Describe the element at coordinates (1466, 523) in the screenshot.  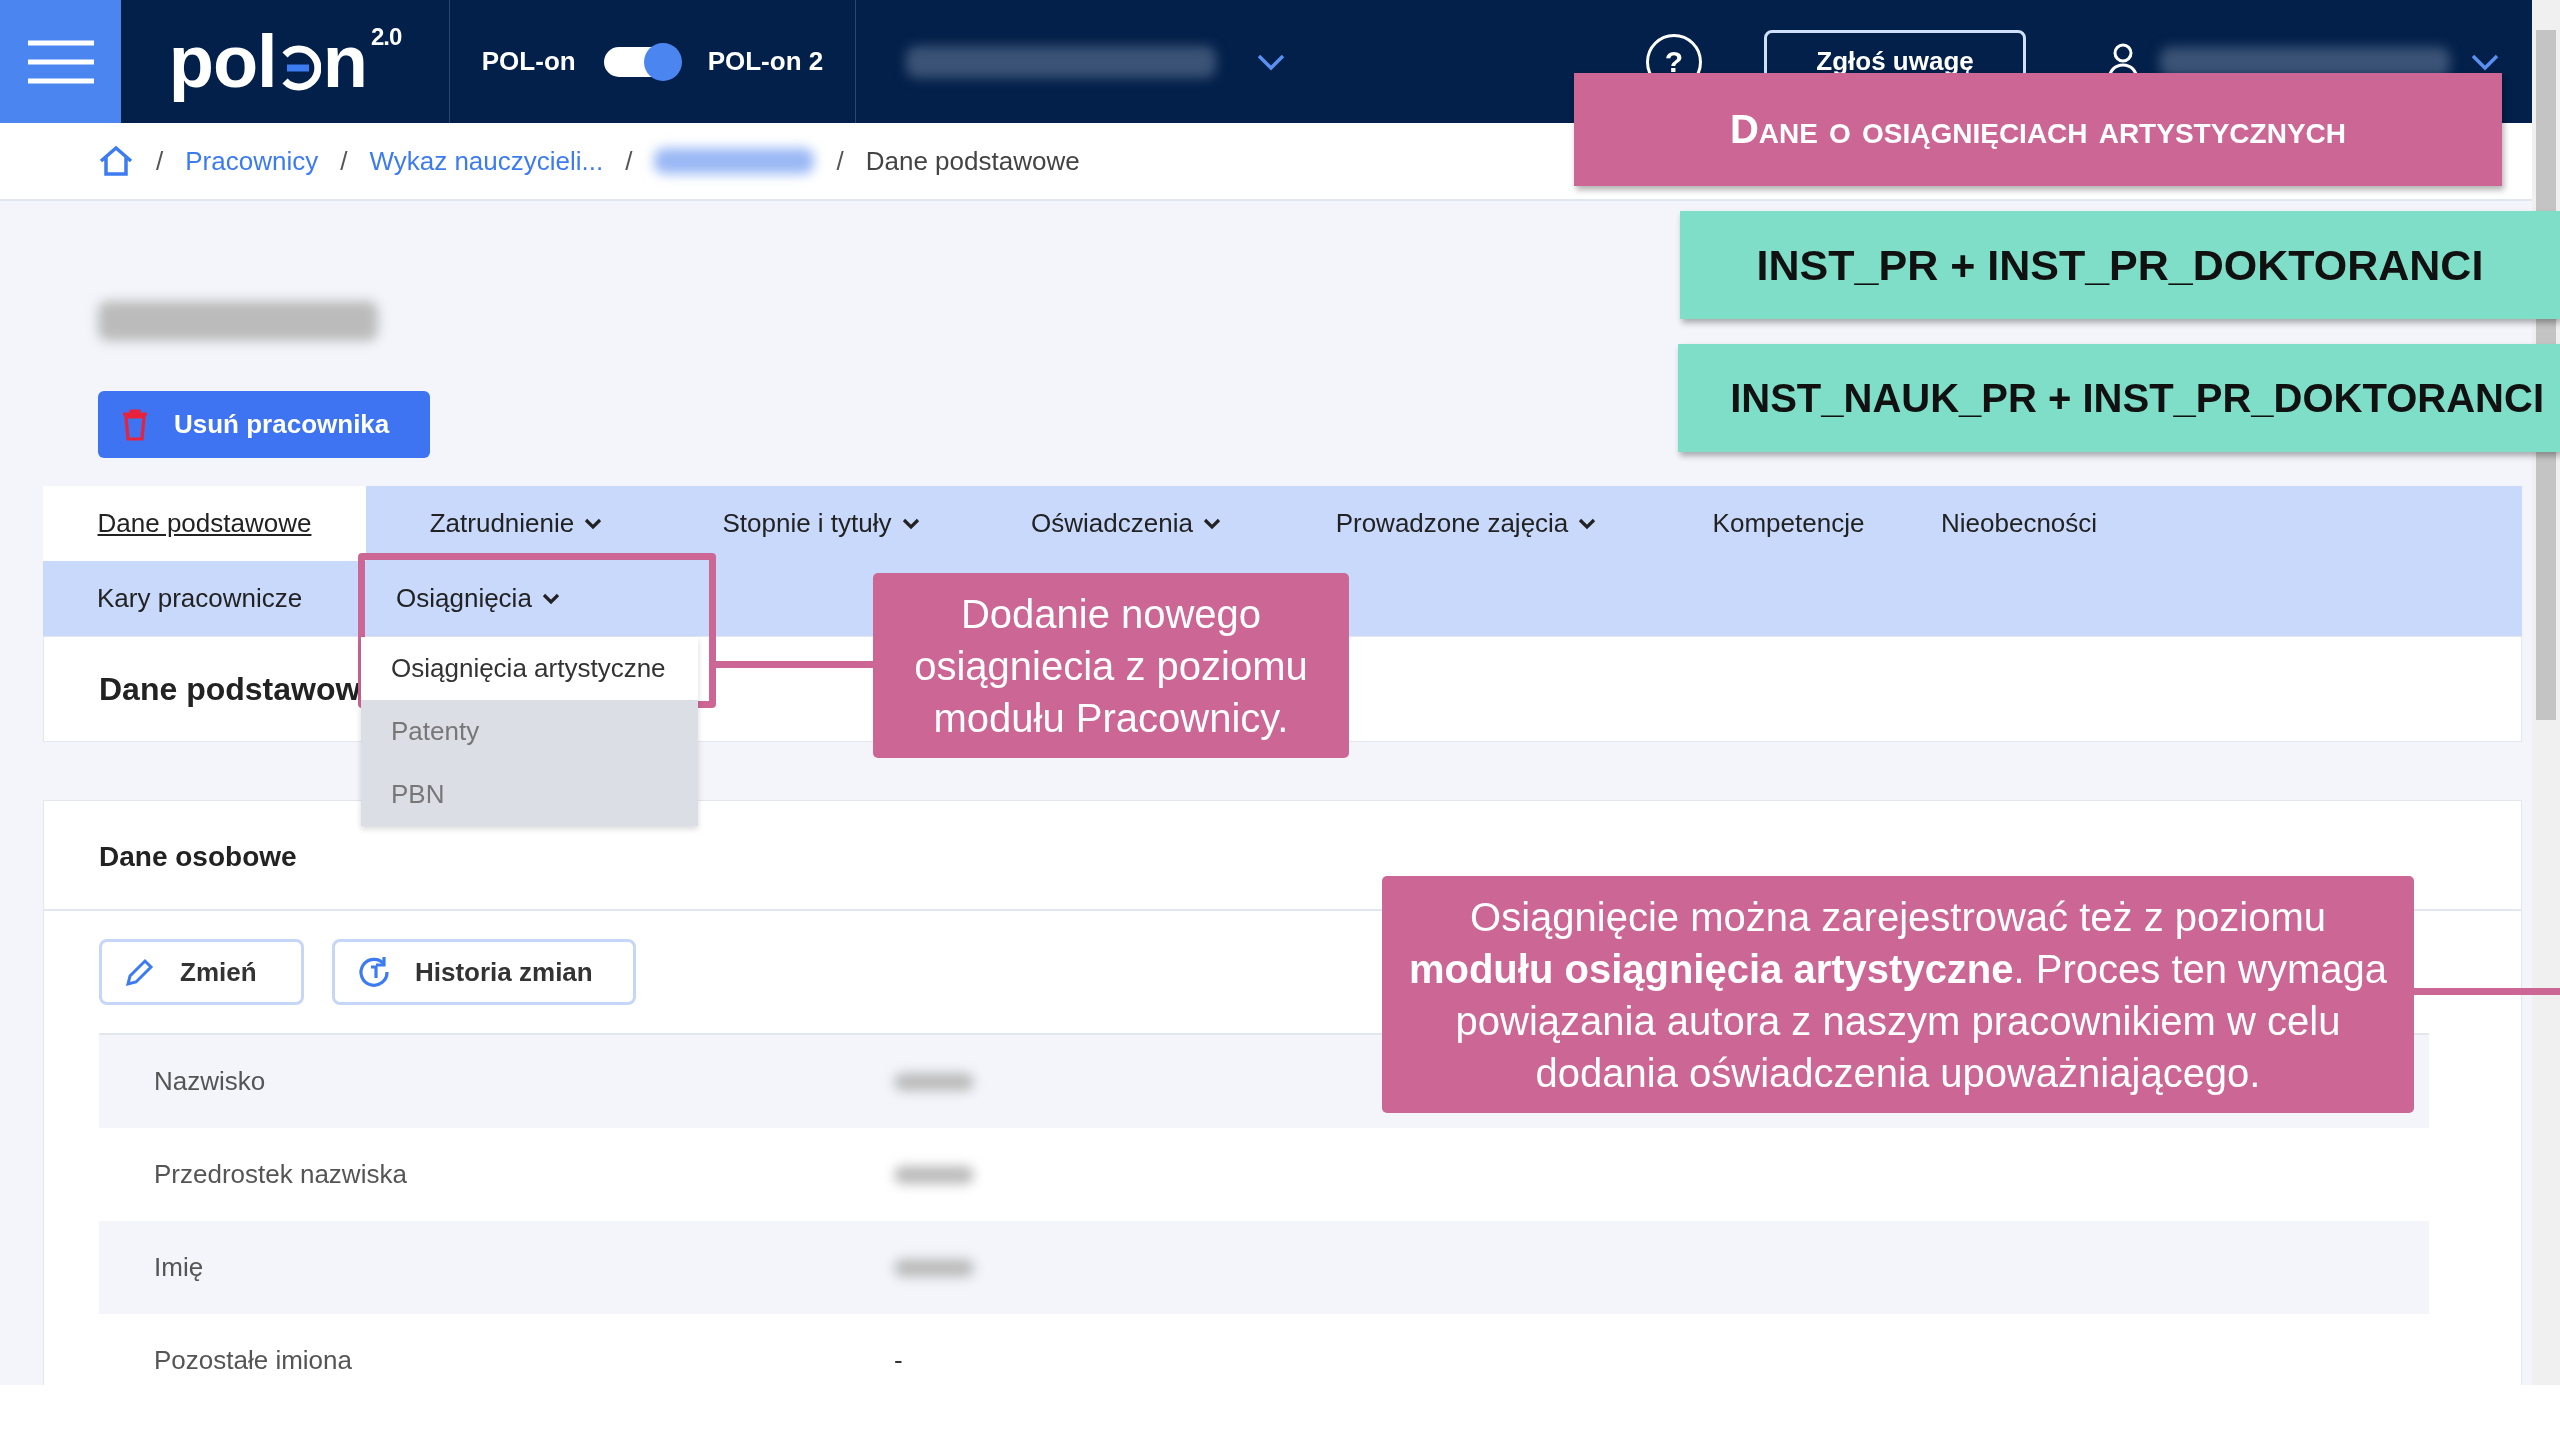
I see `tab: Prowadzone zajęcia` at that location.